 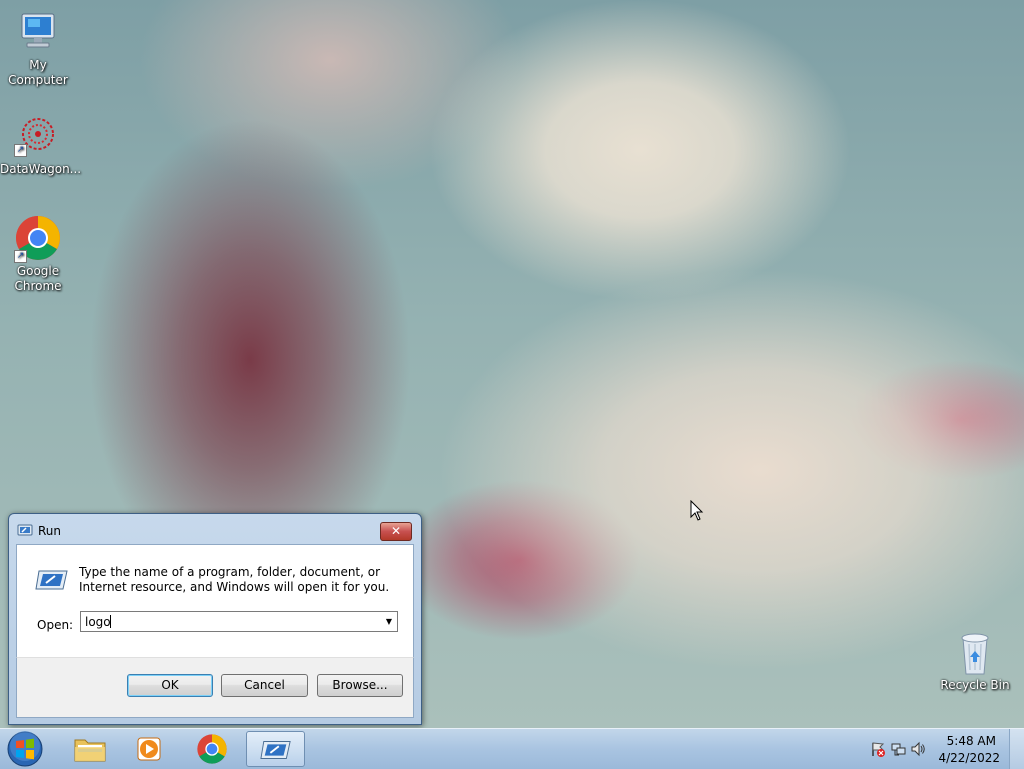 I want to click on network-icon, so click(x=898, y=749).